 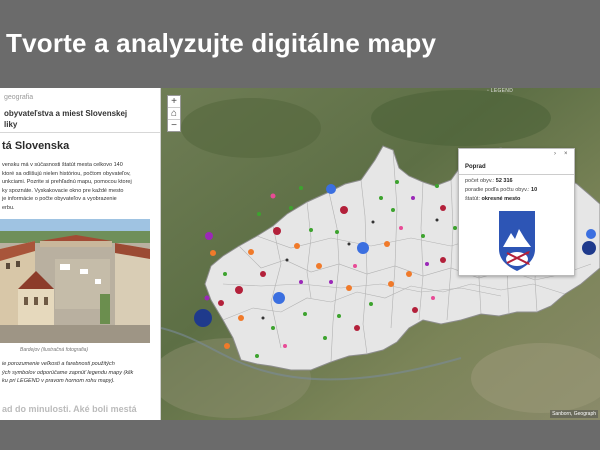 What do you see at coordinates (75, 281) in the screenshot?
I see `town-photo: ⤢` at bounding box center [75, 281].